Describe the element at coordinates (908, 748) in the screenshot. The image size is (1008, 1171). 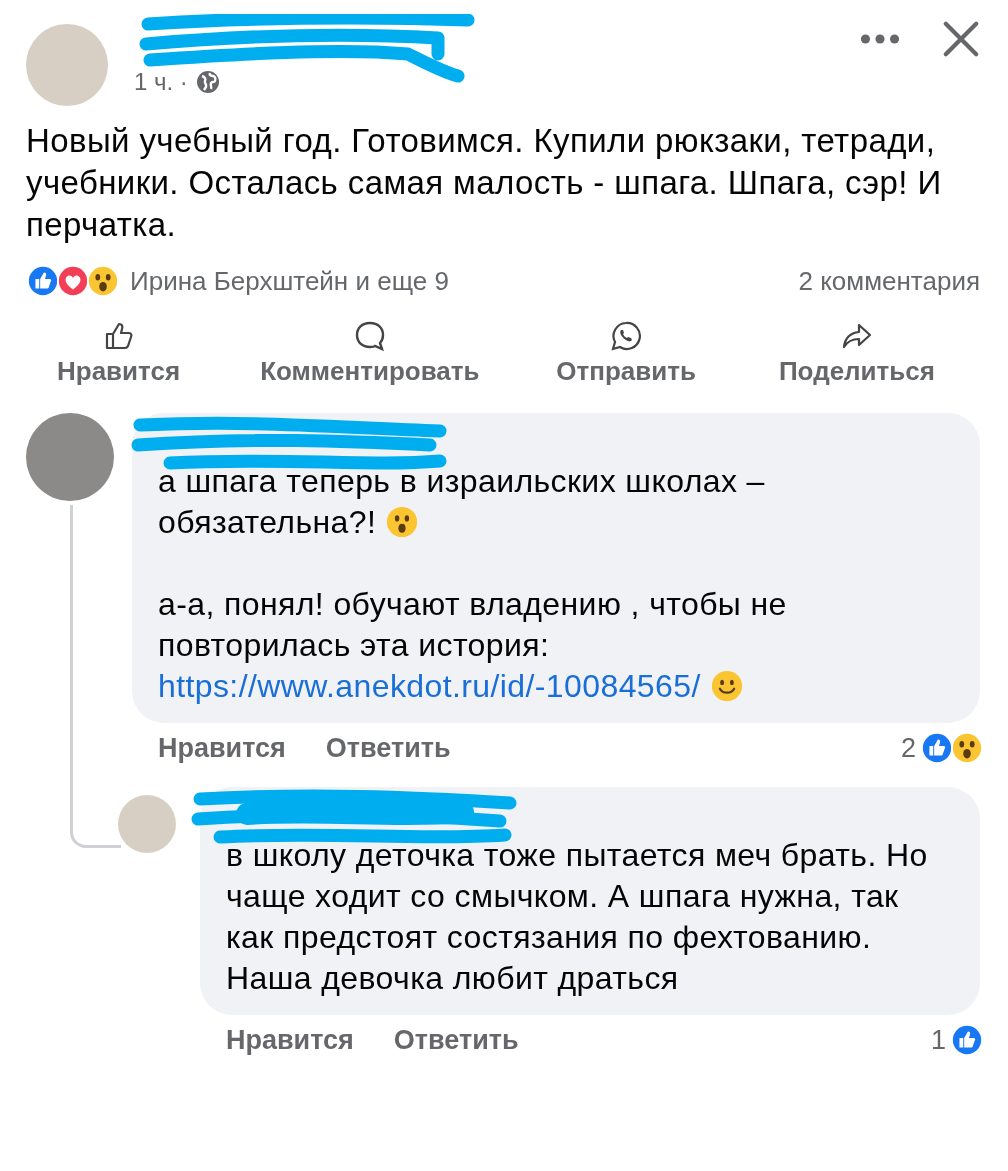
I see `reaction-count: 2` at that location.